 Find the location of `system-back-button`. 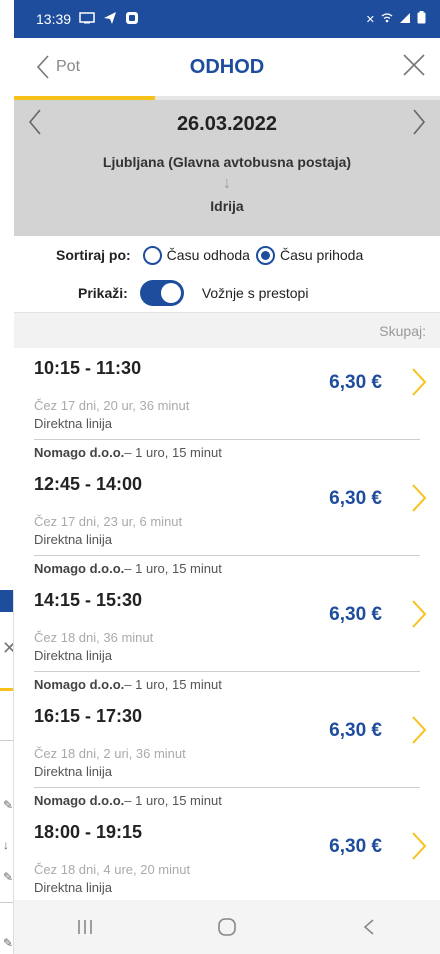

system-back-button is located at coordinates (369, 927).